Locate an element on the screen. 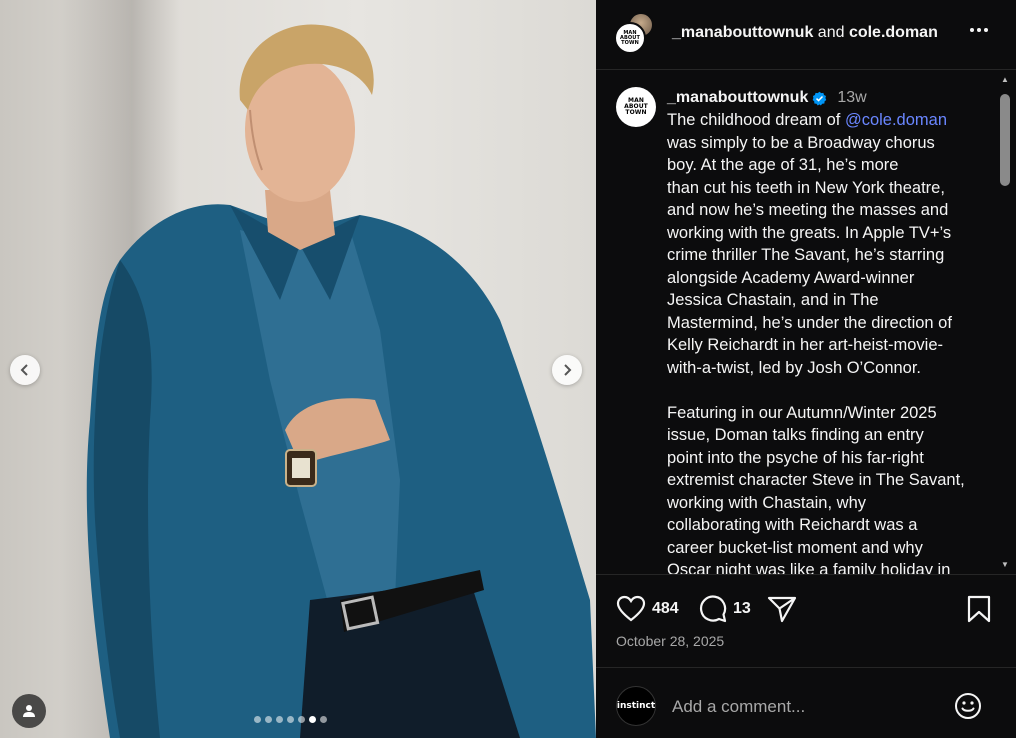  header-user-2: cole.doman is located at coordinates (893, 32).